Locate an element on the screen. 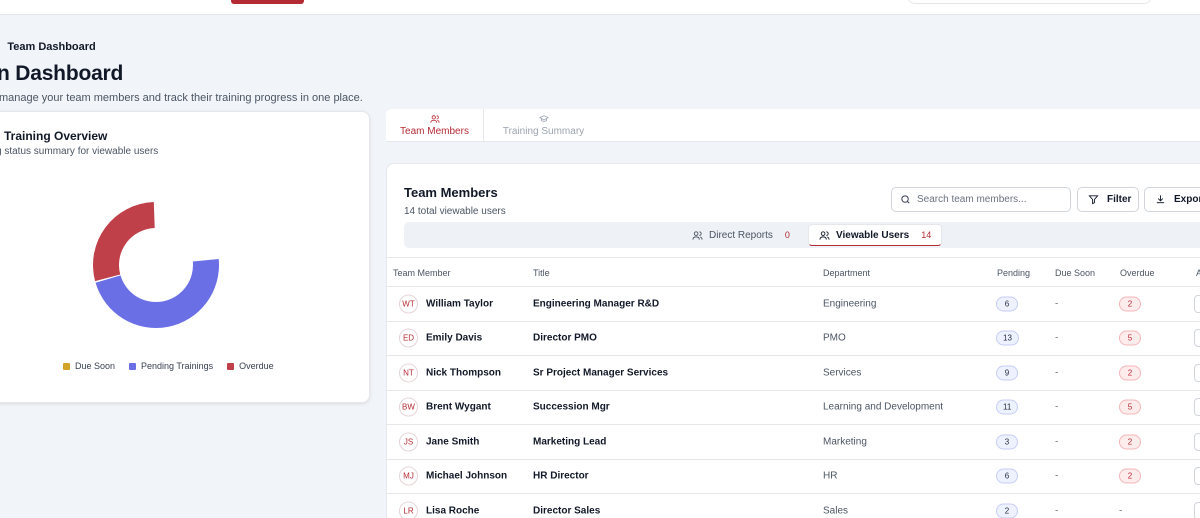 The image size is (1200, 518). member-search-box is located at coordinates (981, 199).